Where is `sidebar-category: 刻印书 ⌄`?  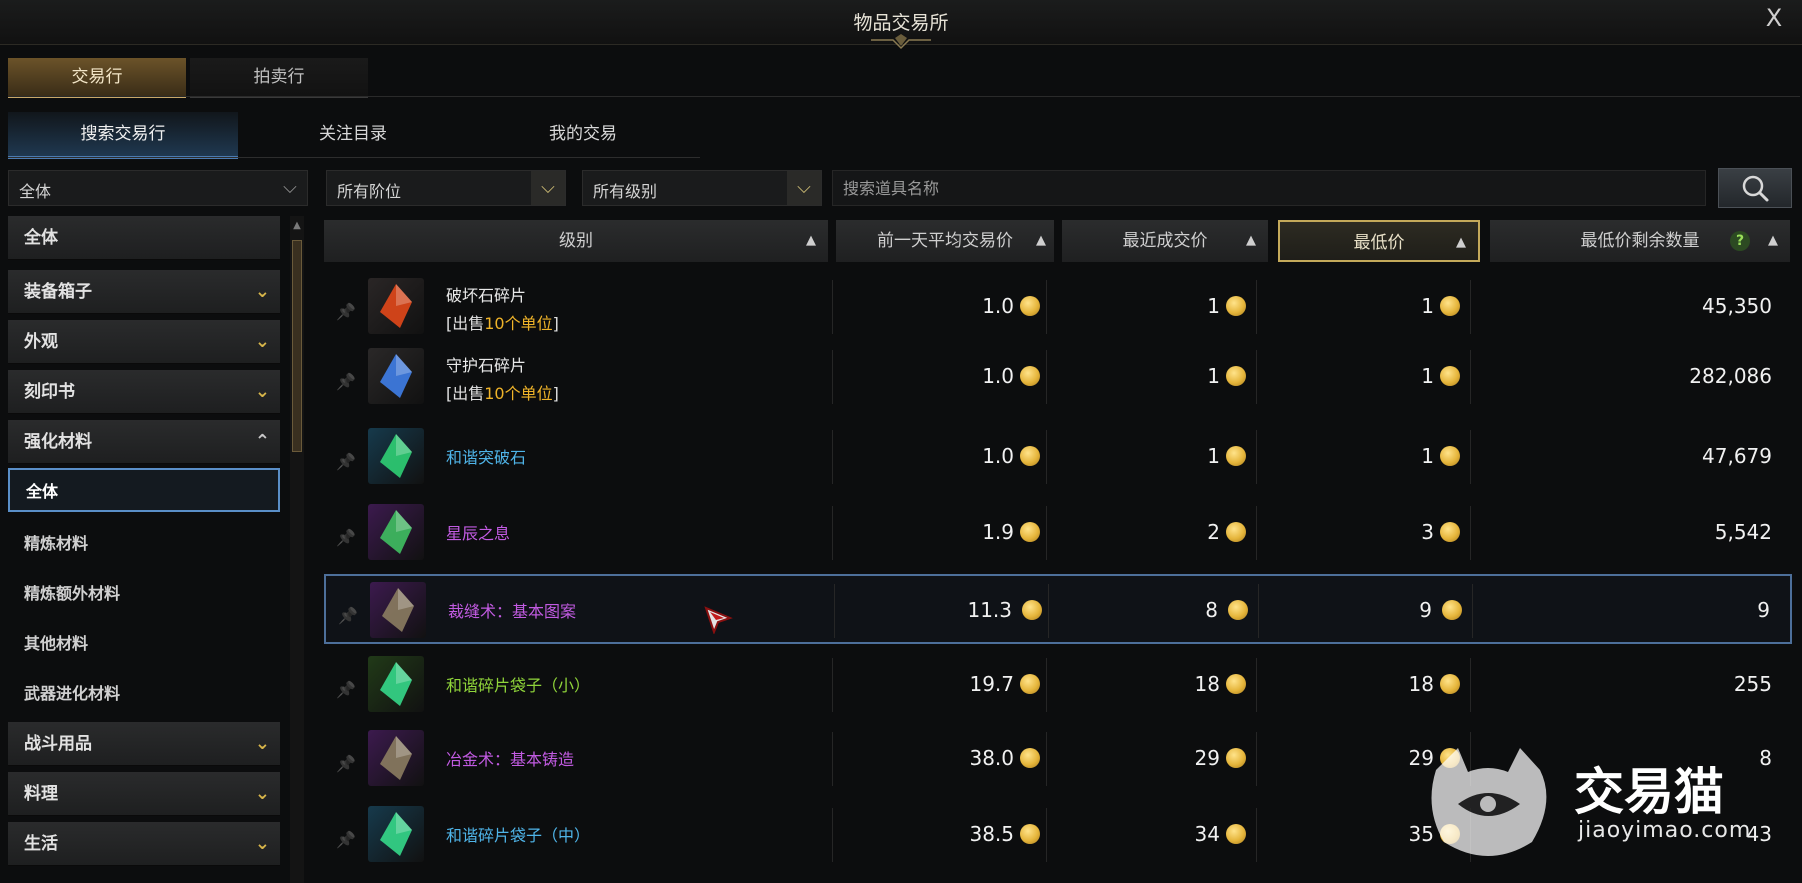
sidebar-category: 刻印书 ⌄ is located at coordinates (144, 392).